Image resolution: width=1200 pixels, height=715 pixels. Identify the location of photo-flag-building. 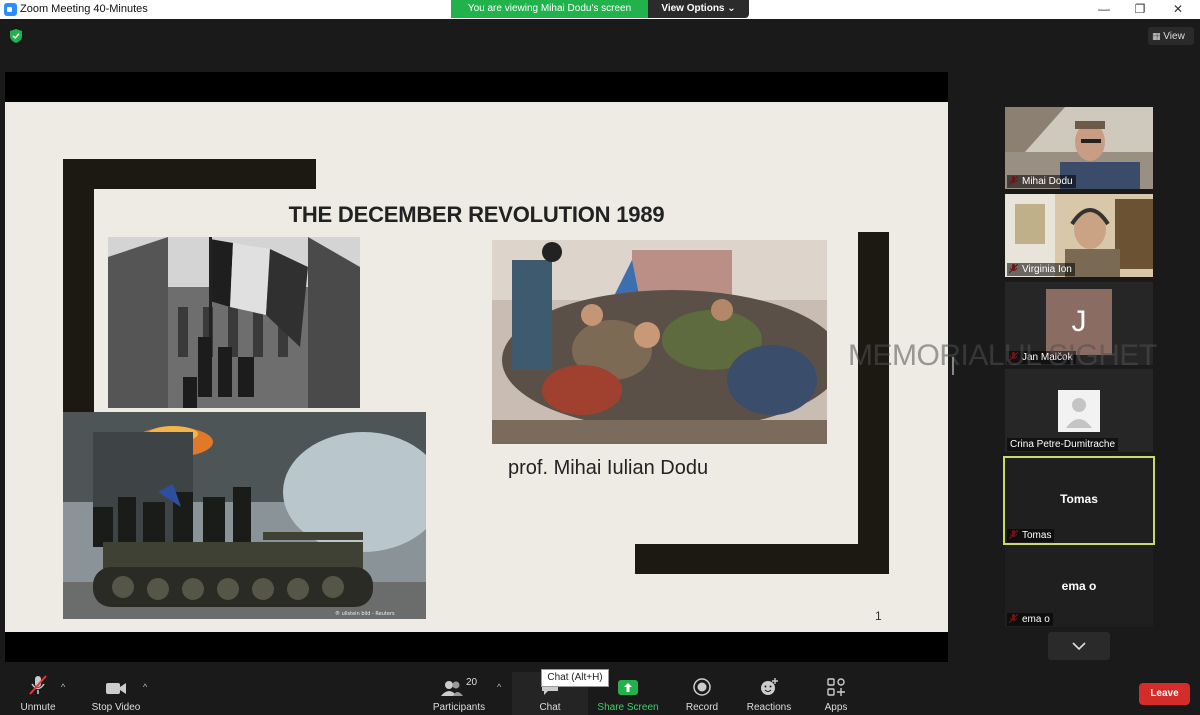
(234, 322).